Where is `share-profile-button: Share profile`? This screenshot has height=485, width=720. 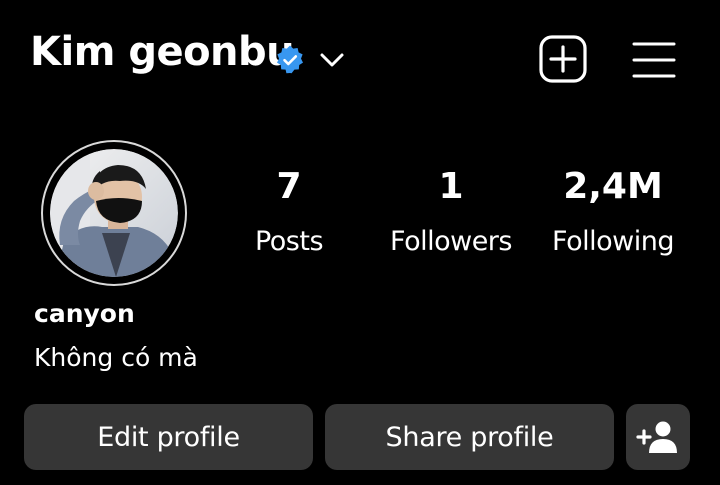 share-profile-button: Share profile is located at coordinates (469, 437).